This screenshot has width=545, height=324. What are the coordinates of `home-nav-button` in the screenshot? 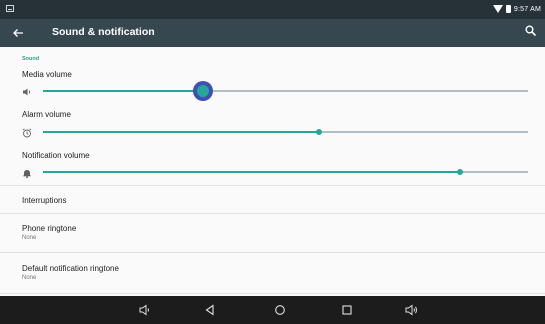 It's located at (280, 310).